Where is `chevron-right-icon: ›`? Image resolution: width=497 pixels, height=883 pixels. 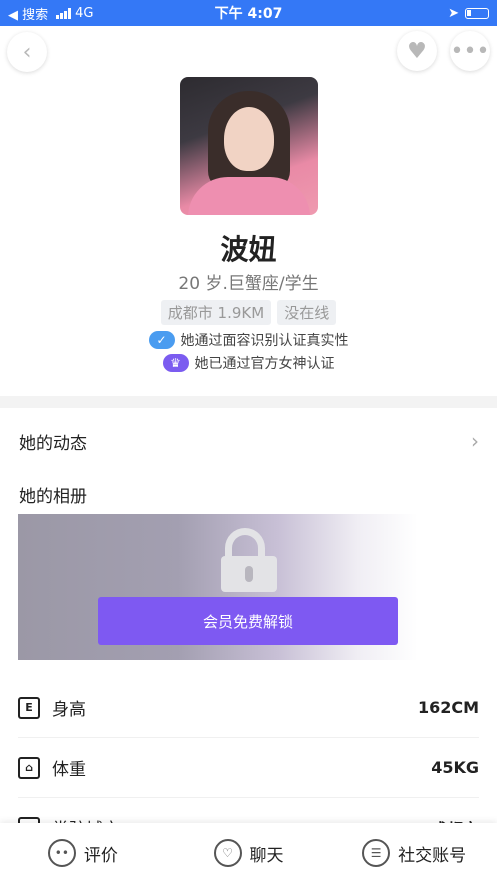 chevron-right-icon: › is located at coordinates (475, 441).